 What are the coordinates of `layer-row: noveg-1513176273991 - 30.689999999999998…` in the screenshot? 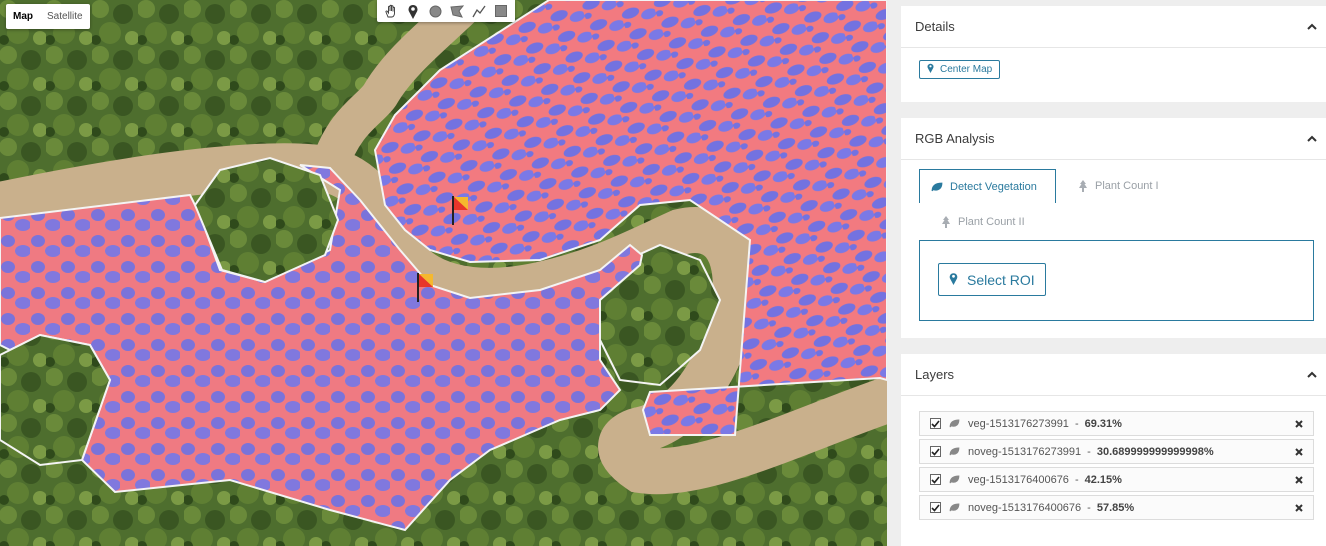 It's located at (1116, 451).